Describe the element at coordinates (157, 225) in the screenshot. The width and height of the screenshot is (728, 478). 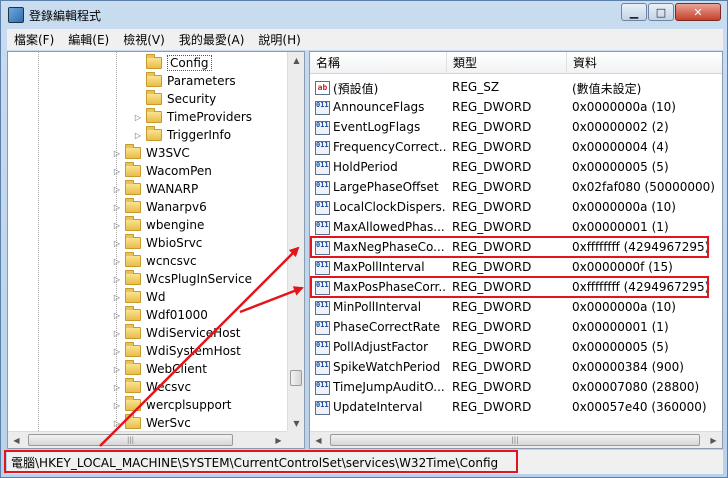
I see `tree-item: ▷ wbengine` at that location.